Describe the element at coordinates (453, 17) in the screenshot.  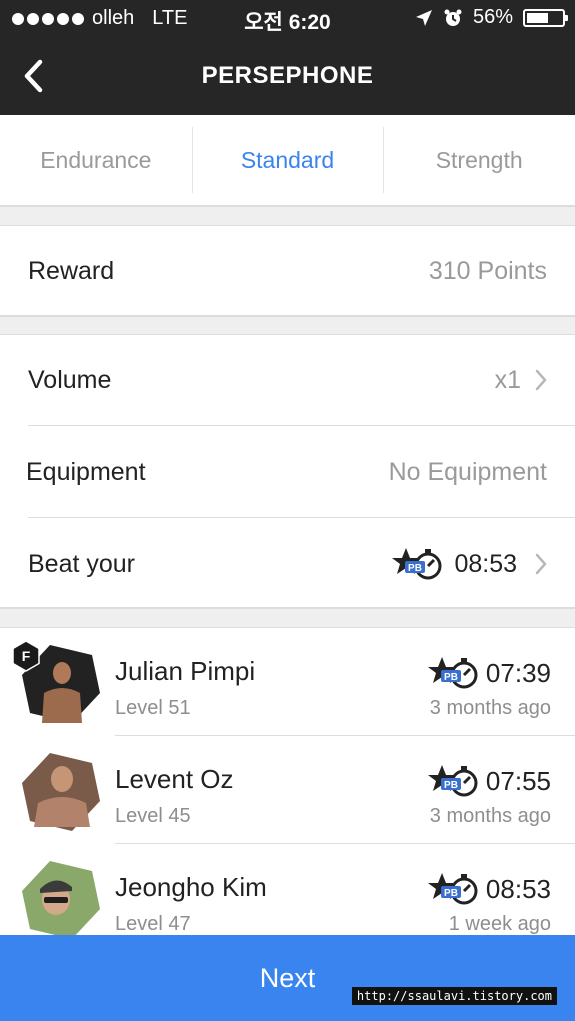
I see `alarm-clock-icon` at that location.